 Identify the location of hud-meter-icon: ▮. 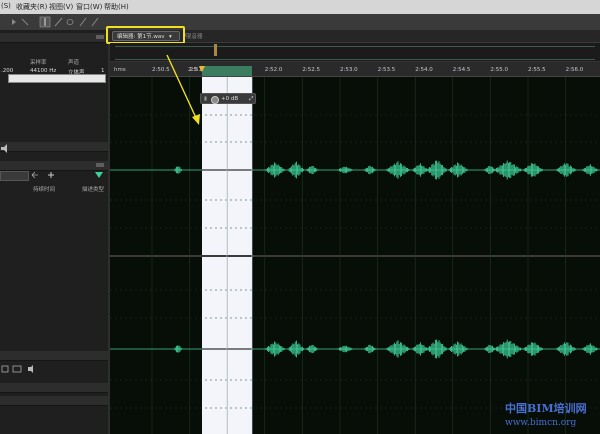
(206, 99).